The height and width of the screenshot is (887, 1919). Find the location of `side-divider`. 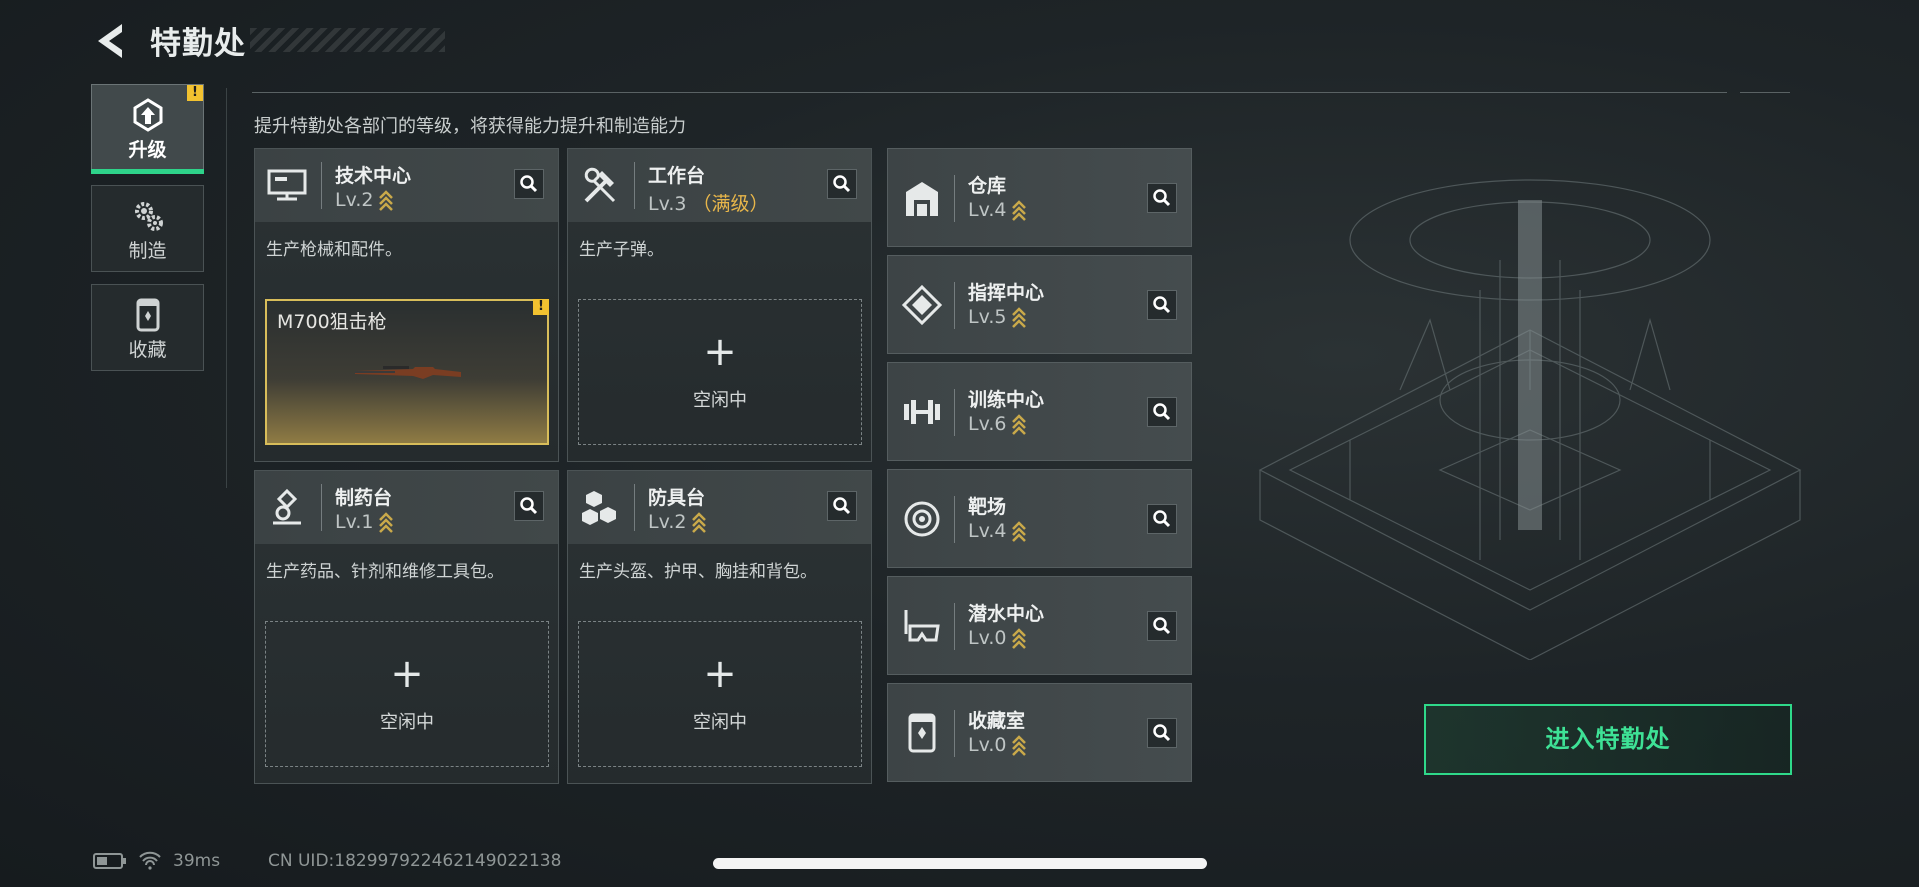

side-divider is located at coordinates (226, 288).